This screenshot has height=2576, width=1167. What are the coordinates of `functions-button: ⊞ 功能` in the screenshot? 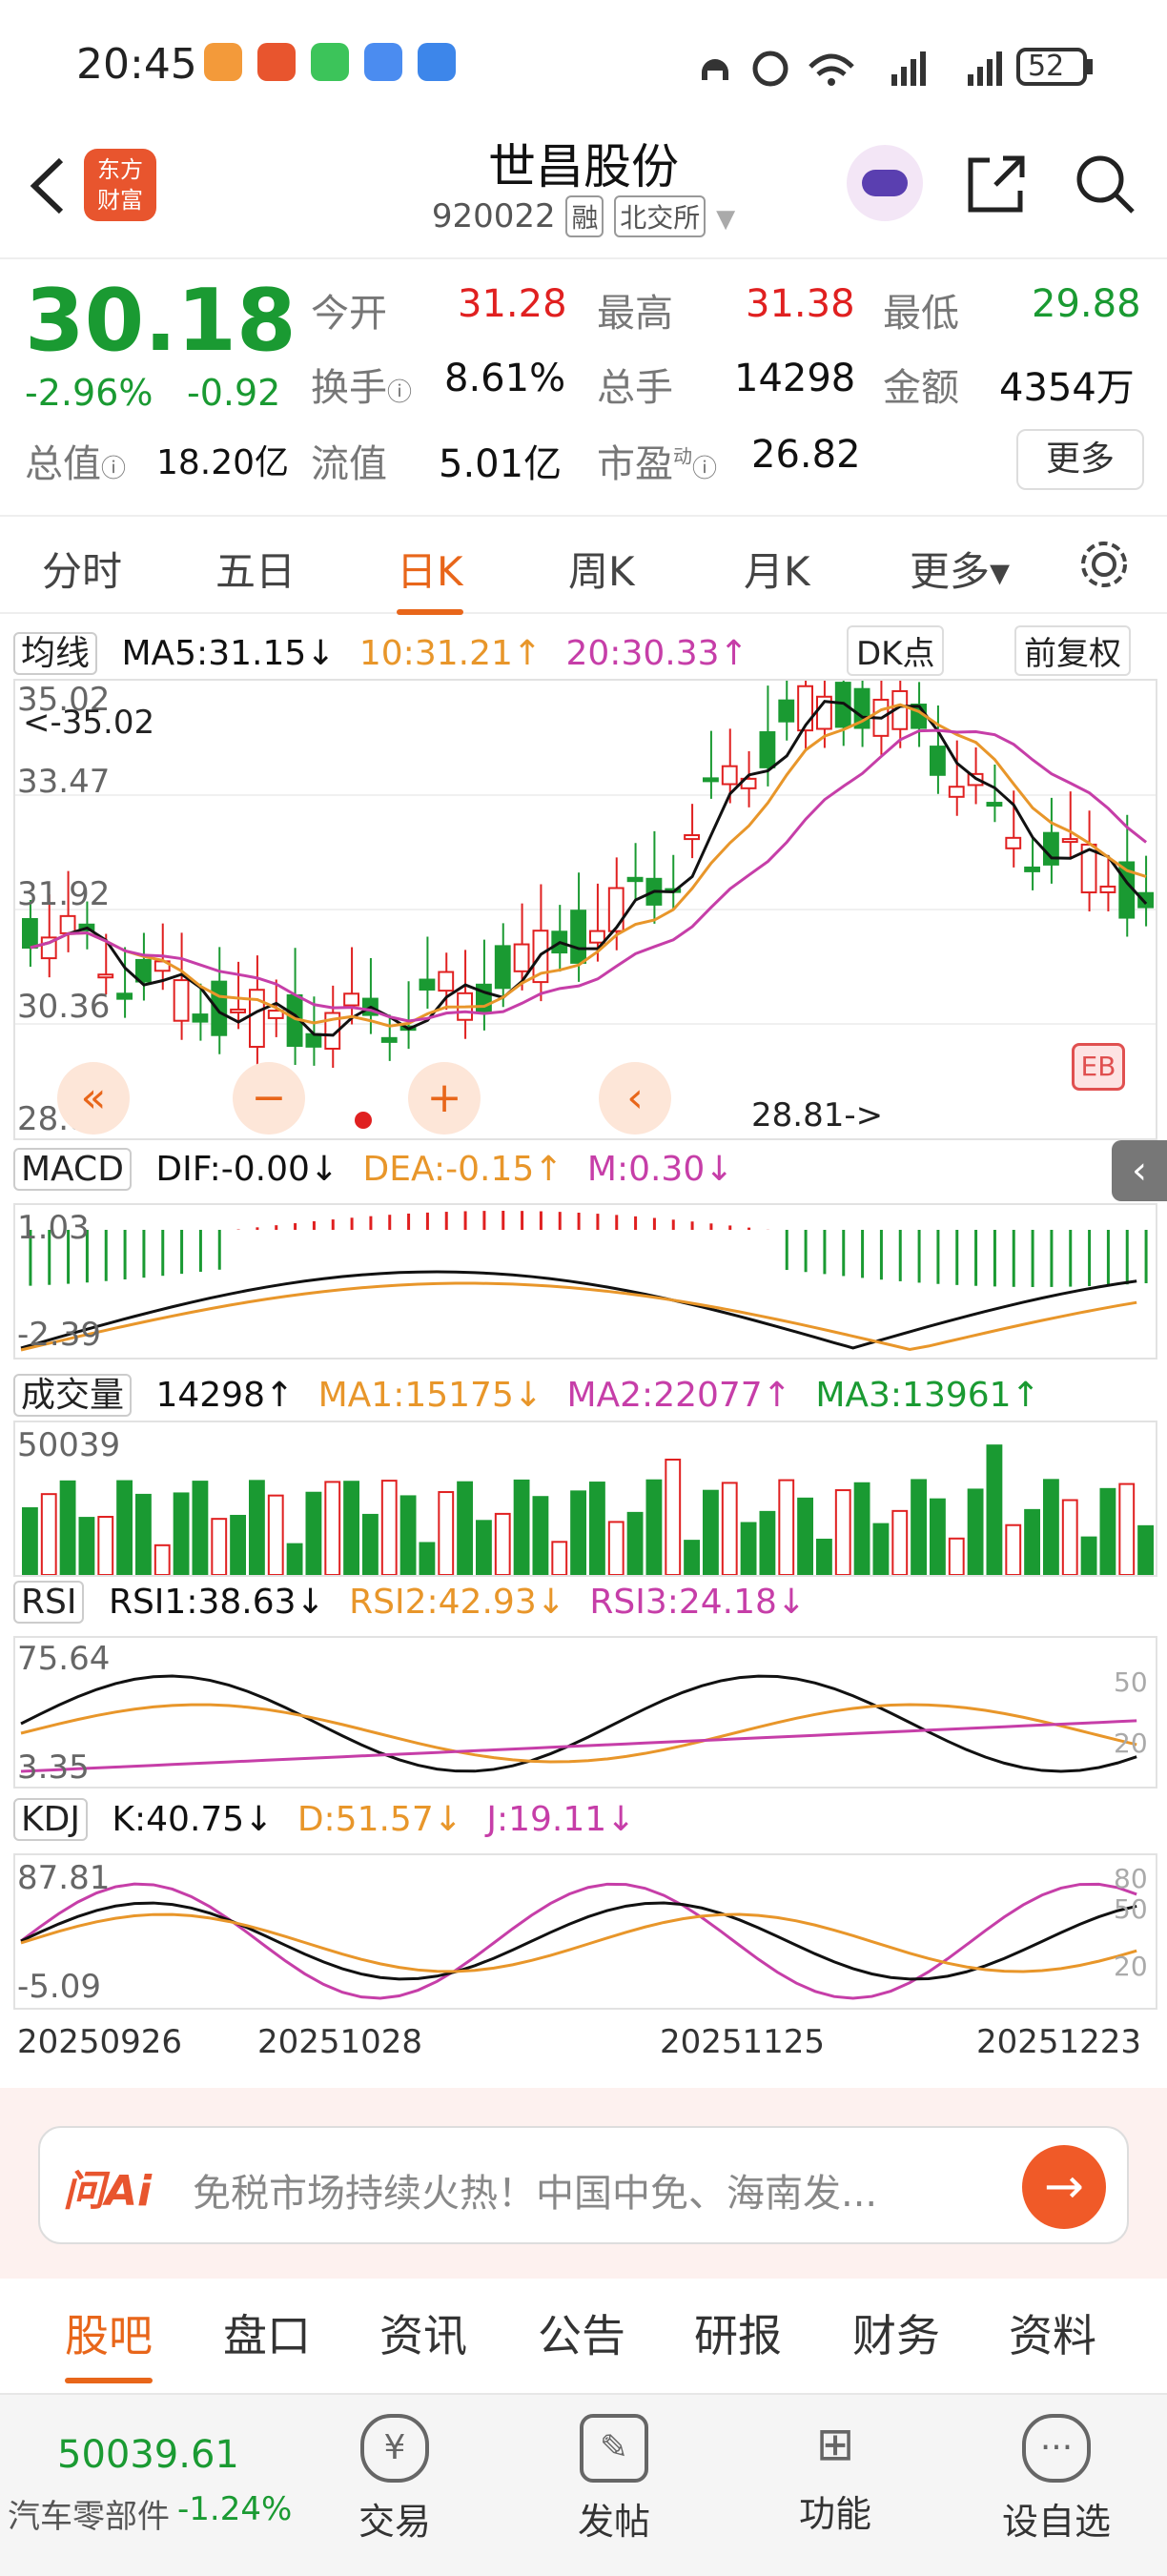 It's located at (835, 2475).